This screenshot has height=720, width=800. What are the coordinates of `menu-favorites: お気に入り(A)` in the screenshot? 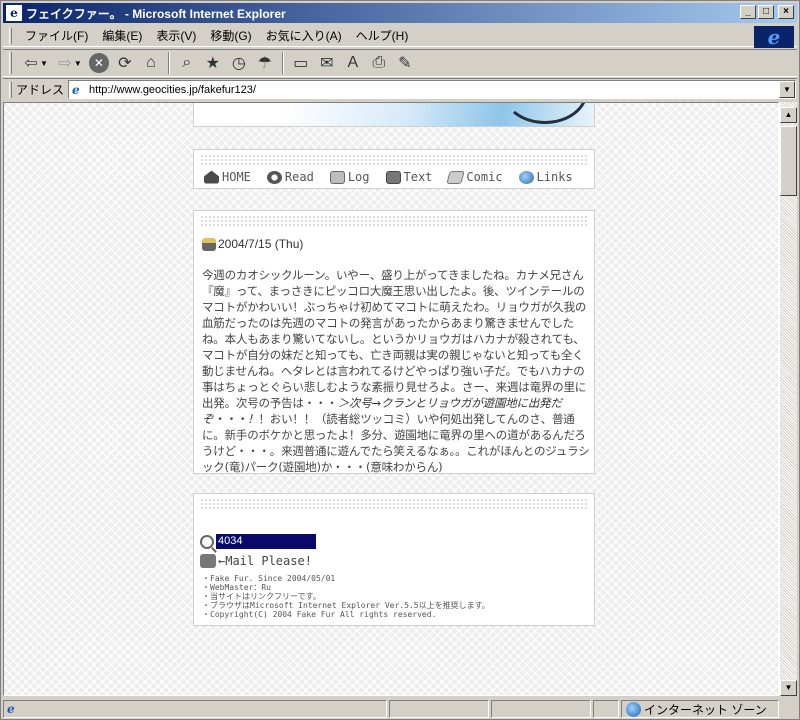 It's located at (304, 35).